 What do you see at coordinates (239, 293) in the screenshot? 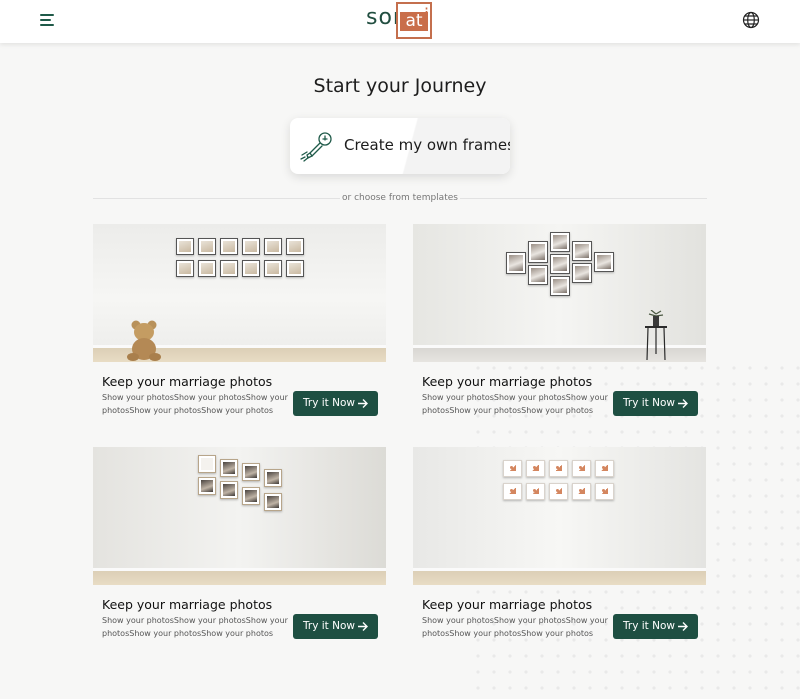
I see `template-image-baby-grid` at bounding box center [239, 293].